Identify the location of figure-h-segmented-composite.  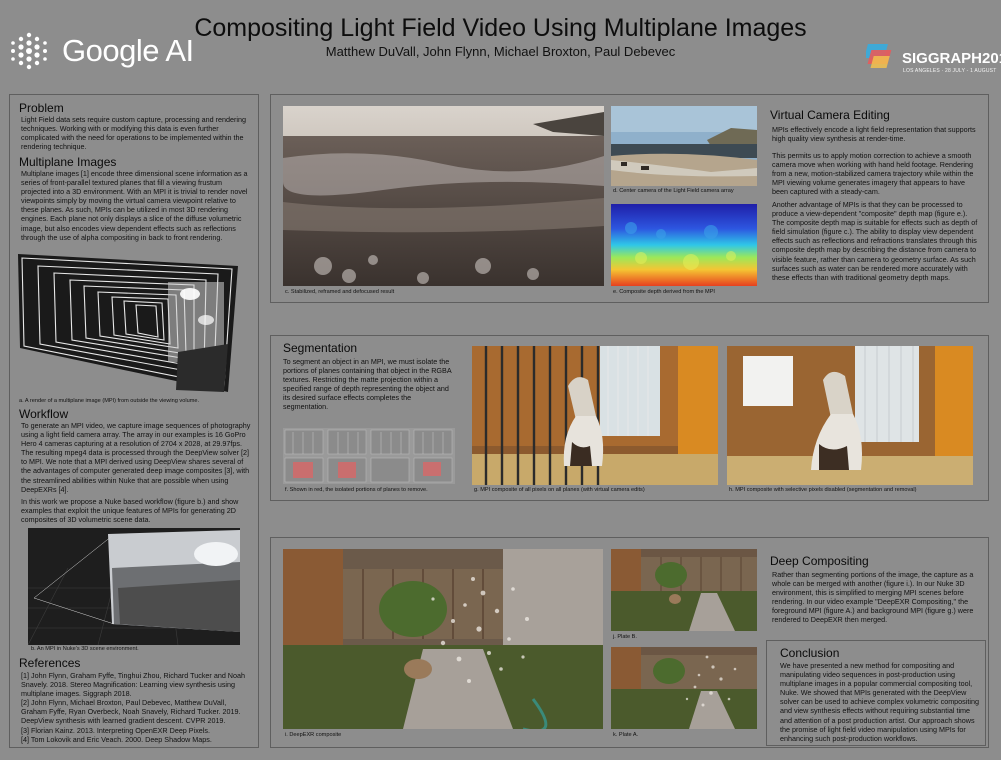
(850, 415).